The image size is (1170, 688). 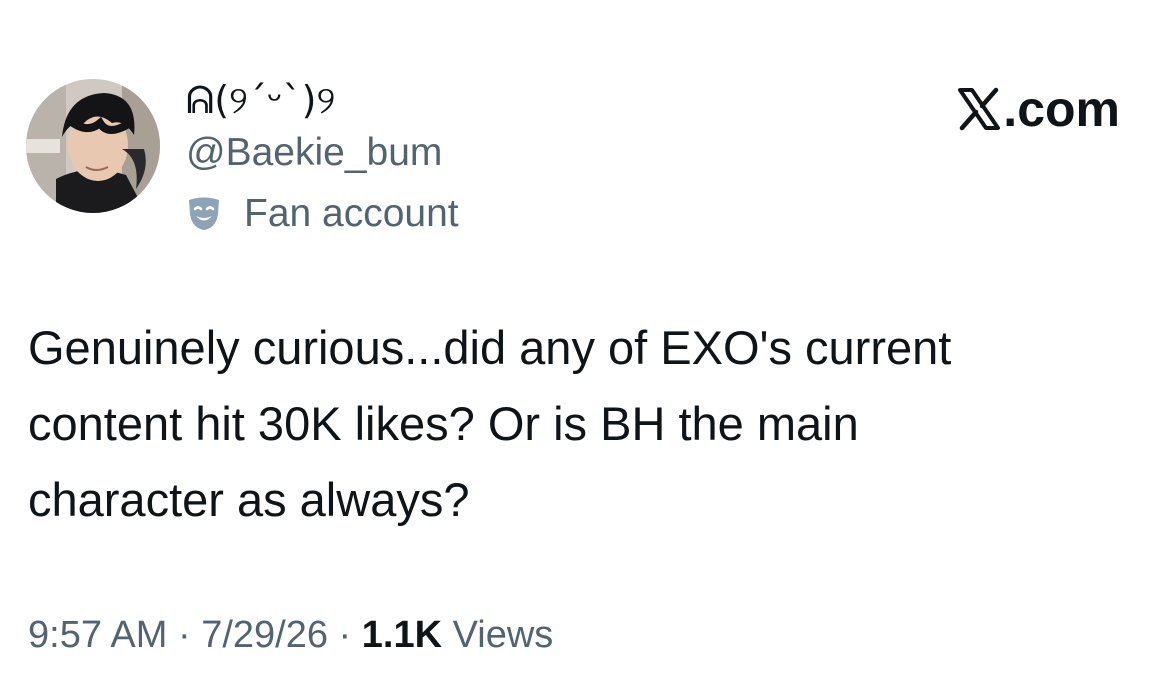 I want to click on views-label: Views, so click(x=503, y=635).